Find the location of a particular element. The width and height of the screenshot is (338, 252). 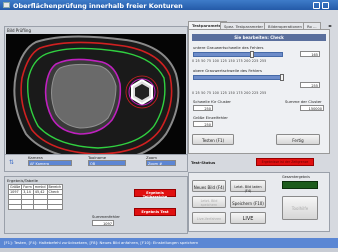

lower-threshold-scale: 0 25 50 75 100 125 150 175 200 225 255 is located at coordinates (229, 61).